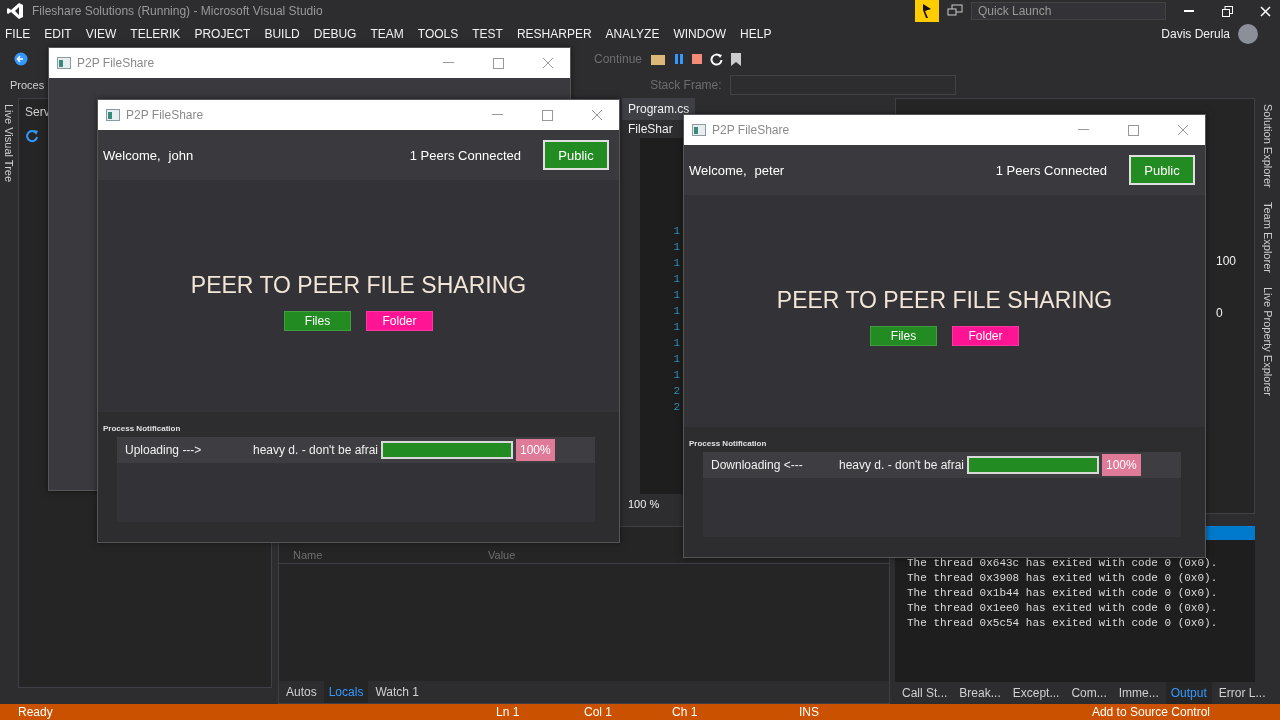 The image size is (1280, 720). What do you see at coordinates (177, 11) in the screenshot?
I see `app-title: Fileshare Solutions (Running) - Microsoft Visual Studio` at bounding box center [177, 11].